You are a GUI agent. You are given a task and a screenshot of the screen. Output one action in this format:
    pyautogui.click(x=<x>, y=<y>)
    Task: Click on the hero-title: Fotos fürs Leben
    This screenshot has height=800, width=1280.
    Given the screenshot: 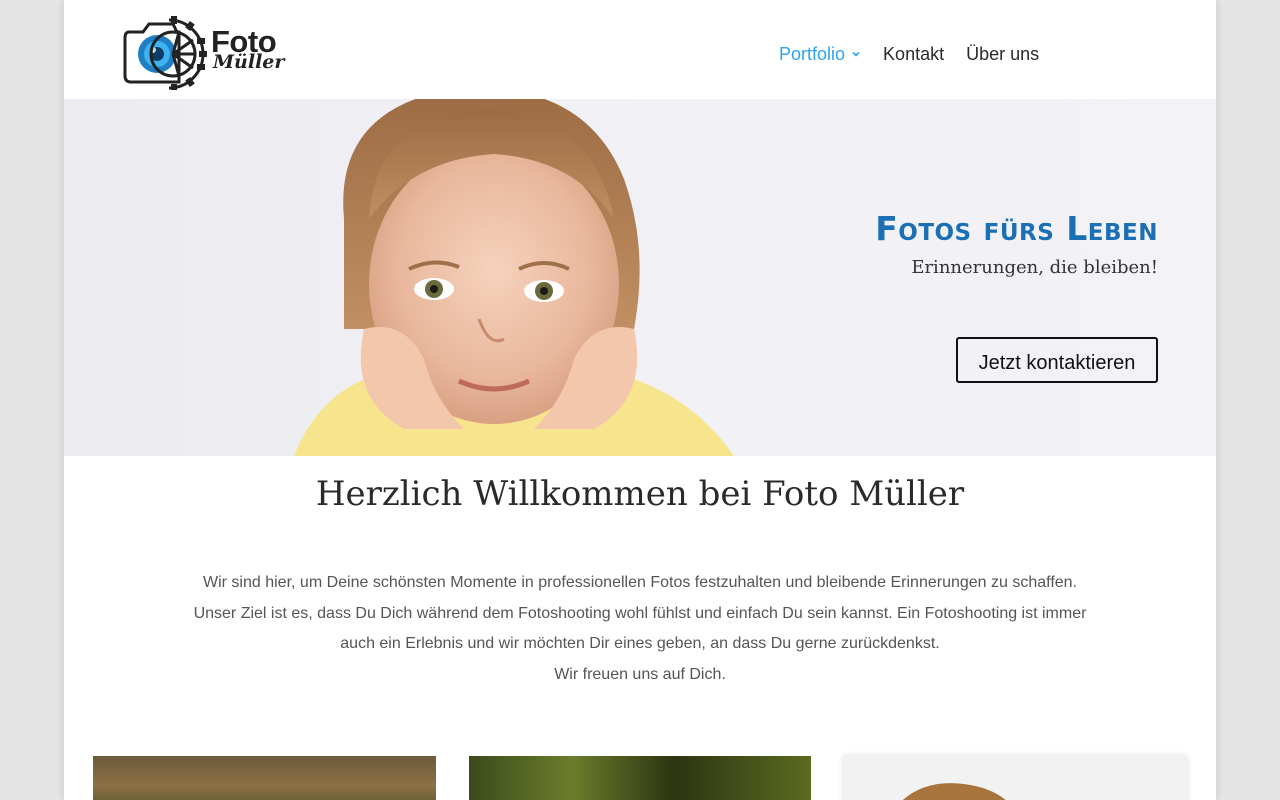 What is the action you would take?
    pyautogui.click(x=1016, y=228)
    